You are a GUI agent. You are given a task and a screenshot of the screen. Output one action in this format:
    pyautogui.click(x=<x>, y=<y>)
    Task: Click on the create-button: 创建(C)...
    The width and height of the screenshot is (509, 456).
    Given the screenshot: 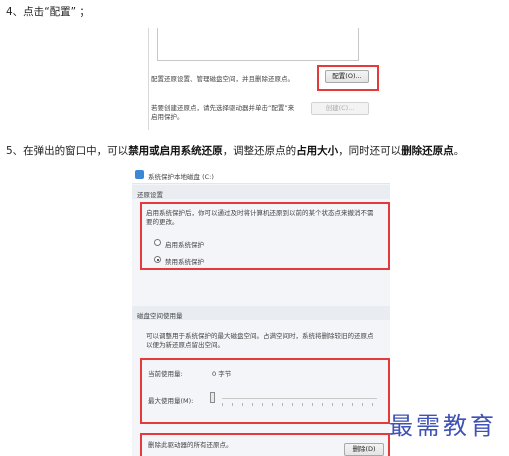 What is the action you would take?
    pyautogui.click(x=340, y=108)
    